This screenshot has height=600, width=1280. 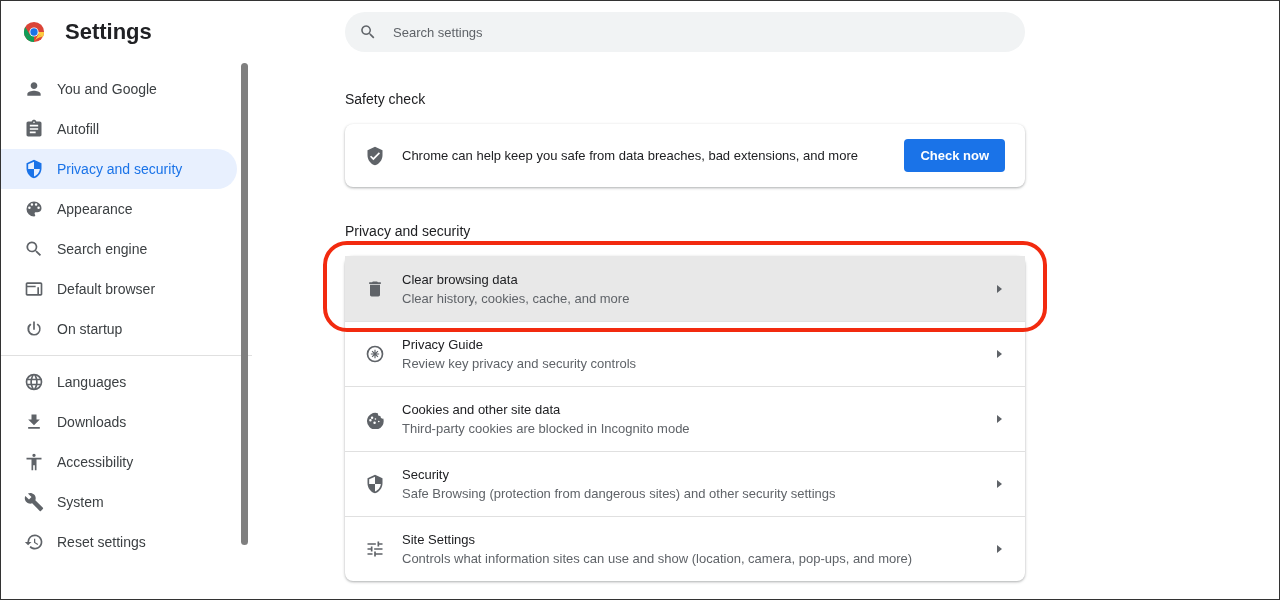 I want to click on sidebar-item: Appearance, so click(x=119, y=209).